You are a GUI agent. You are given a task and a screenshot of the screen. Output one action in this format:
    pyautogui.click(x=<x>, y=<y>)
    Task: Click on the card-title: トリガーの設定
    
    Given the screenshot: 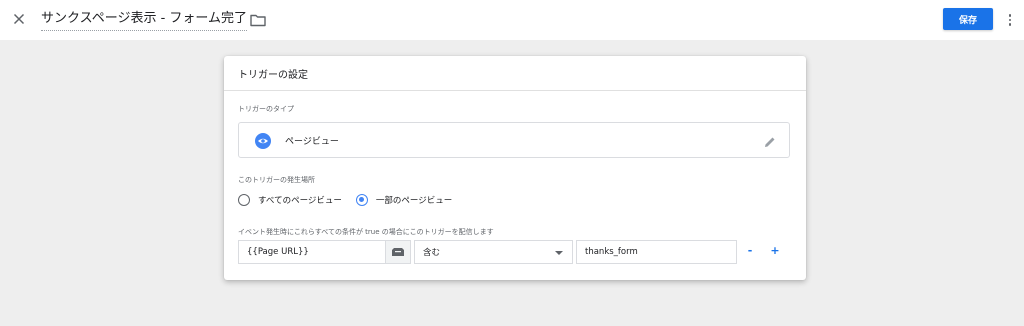 What is the action you would take?
    pyautogui.click(x=515, y=73)
    